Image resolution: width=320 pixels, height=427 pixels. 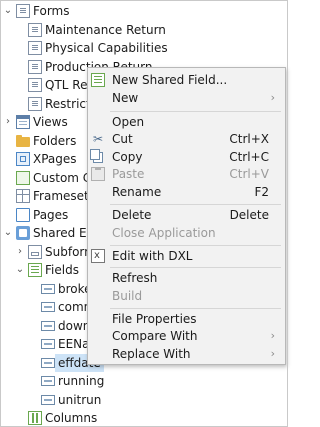 What do you see at coordinates (261, 192) in the screenshot?
I see `shortcut-label: F2` at bounding box center [261, 192].